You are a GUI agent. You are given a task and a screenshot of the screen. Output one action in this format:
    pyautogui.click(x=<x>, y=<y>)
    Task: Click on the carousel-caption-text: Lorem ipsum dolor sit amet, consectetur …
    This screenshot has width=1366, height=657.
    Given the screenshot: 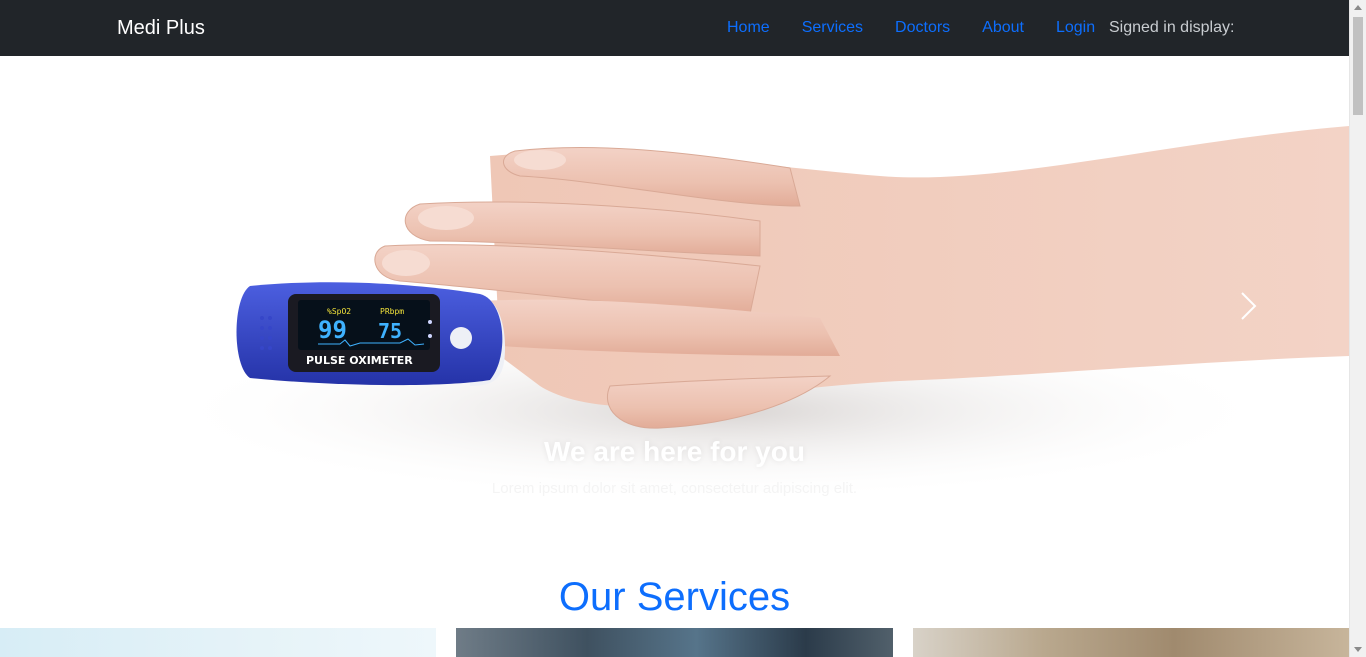 What is the action you would take?
    pyautogui.click(x=674, y=488)
    